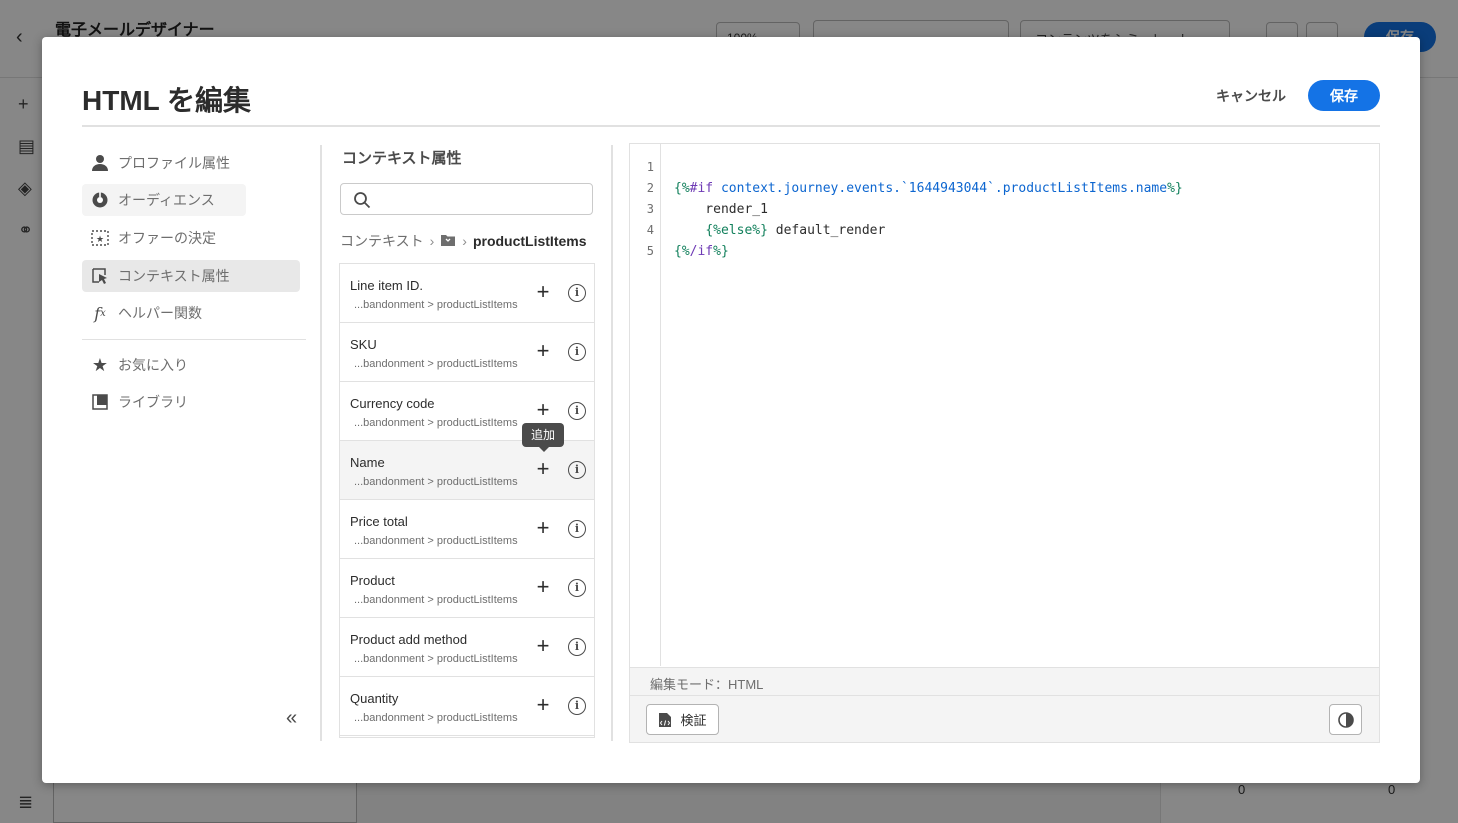 This screenshot has width=1458, height=823. I want to click on nav-item-audiences: オーディエンス, so click(164, 200).